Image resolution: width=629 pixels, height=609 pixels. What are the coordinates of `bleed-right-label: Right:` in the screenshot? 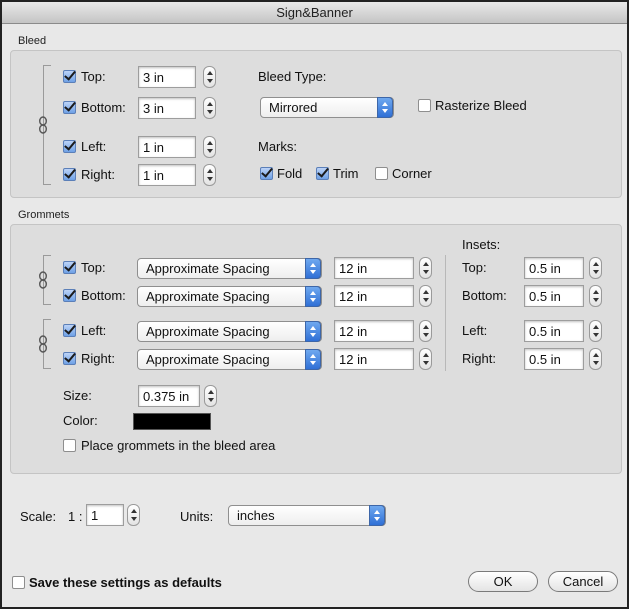 It's located at (98, 174).